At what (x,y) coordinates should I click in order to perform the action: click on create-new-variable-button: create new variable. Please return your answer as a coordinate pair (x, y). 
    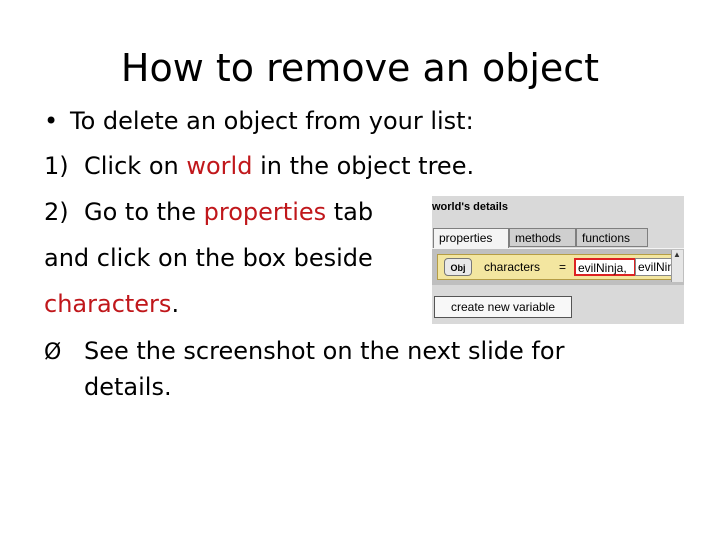
    Looking at the image, I should click on (503, 307).